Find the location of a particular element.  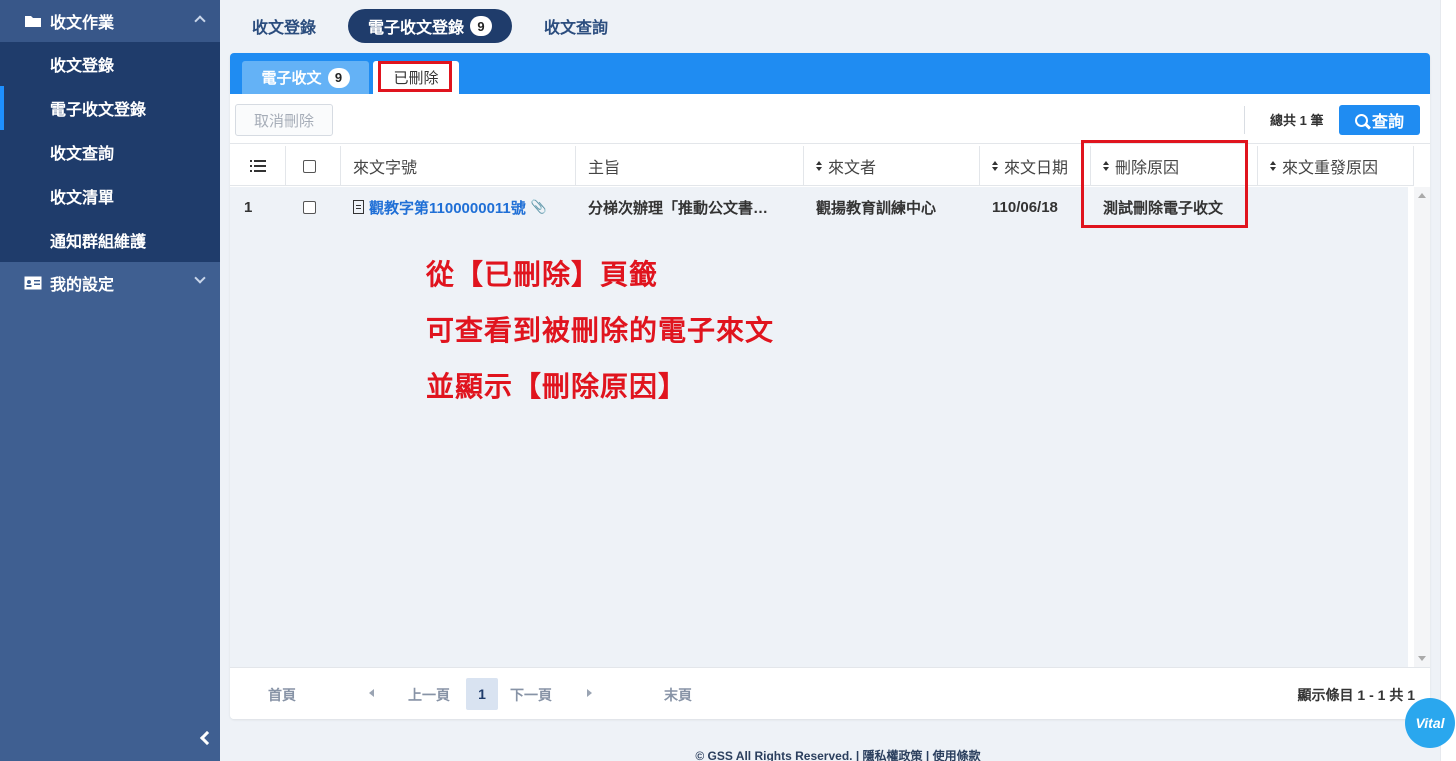

select-all-checkbox is located at coordinates (309, 166).